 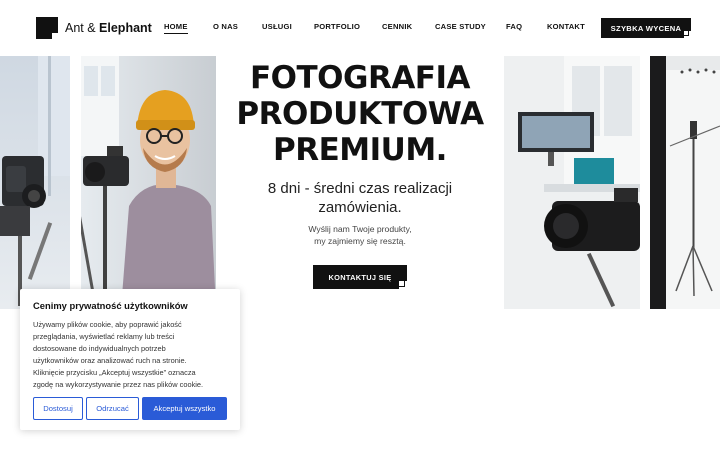 I want to click on nav-item-o-nas: O NAS, so click(x=225, y=26).